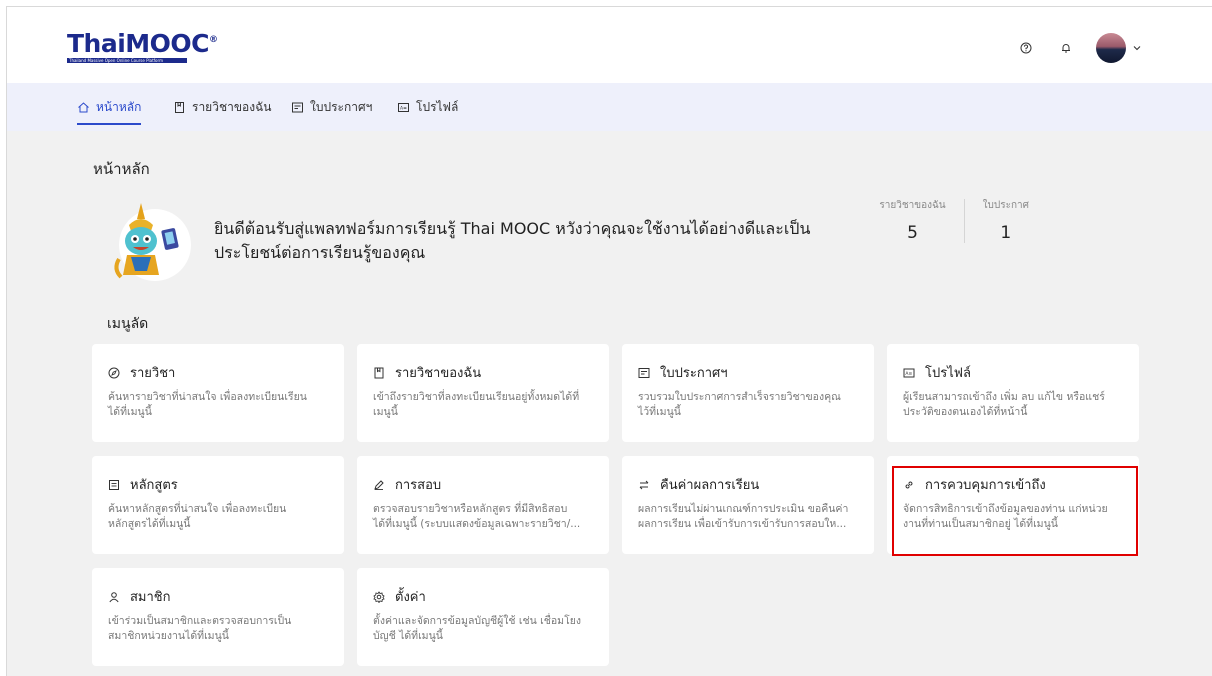 This screenshot has height=676, width=1212. Describe the element at coordinates (418, 485) in the screenshot. I see `card-title: การสอบ` at that location.